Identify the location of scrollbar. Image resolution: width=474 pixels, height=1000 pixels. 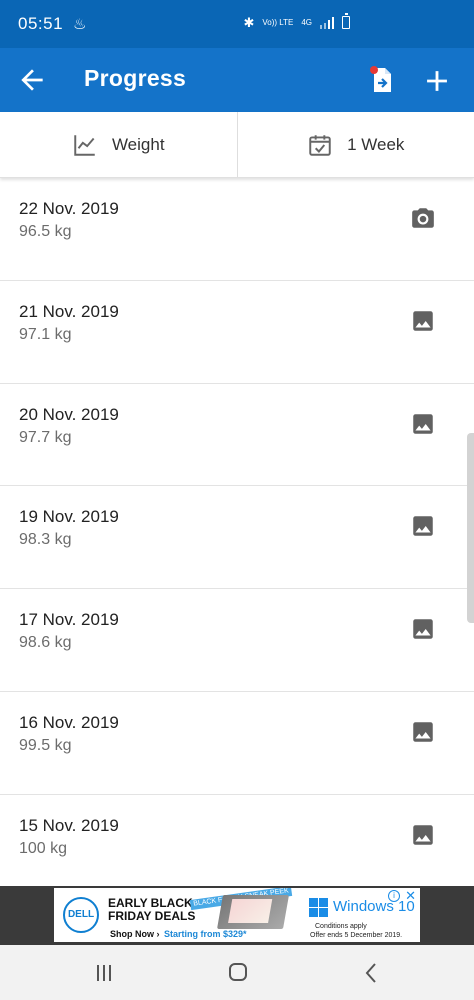
(470, 528).